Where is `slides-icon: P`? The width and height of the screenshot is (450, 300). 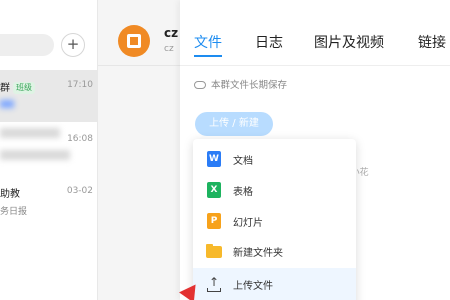
slides-icon: P is located at coordinates (214, 221).